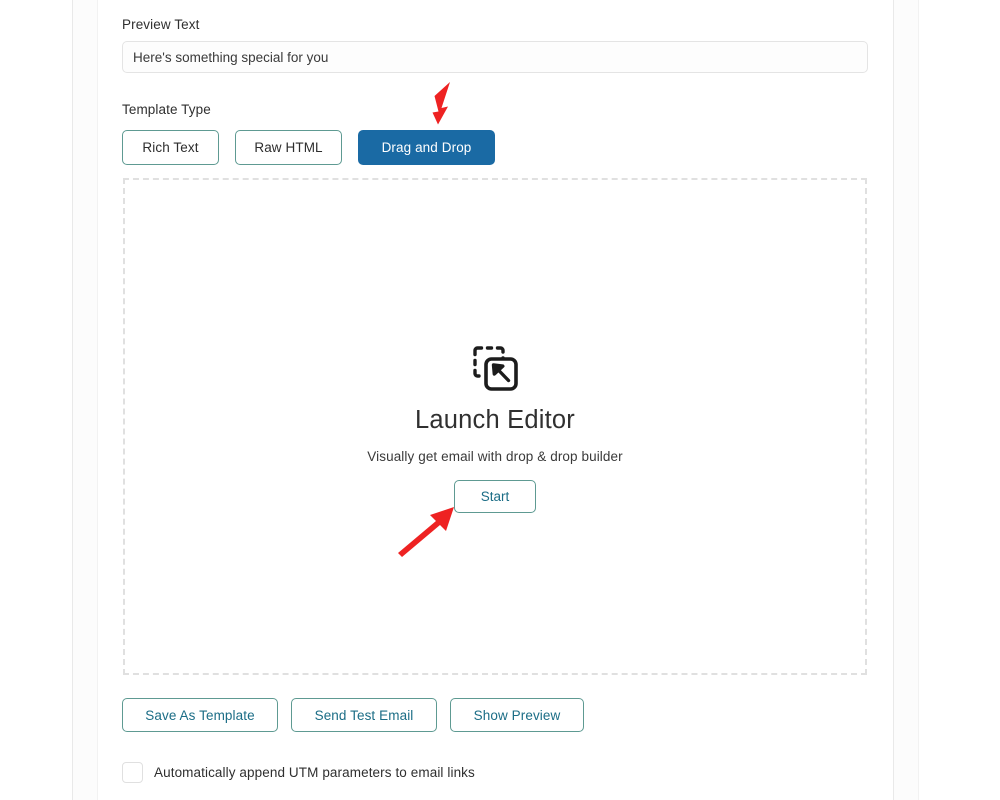 The height and width of the screenshot is (800, 1000). I want to click on launch-editor-title: Launch Editor, so click(495, 420).